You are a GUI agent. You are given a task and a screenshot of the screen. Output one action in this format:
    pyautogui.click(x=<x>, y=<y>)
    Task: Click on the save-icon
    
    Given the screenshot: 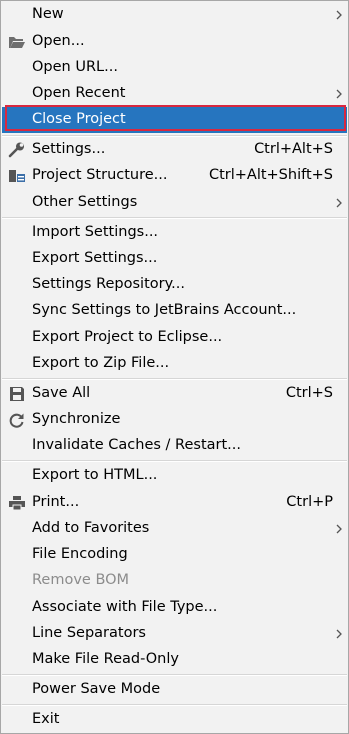 What is the action you would take?
    pyautogui.click(x=17, y=394)
    